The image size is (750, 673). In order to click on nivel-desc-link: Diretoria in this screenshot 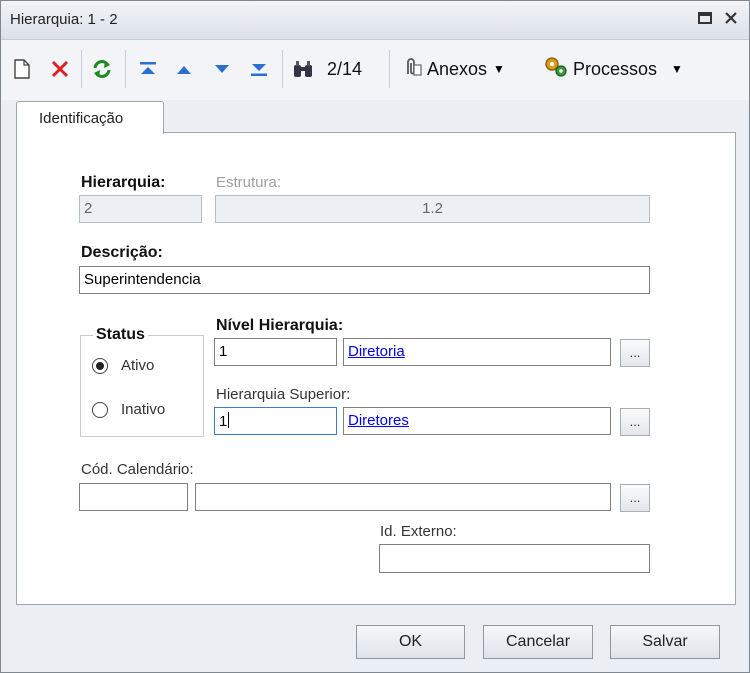, I will do `click(376, 351)`.